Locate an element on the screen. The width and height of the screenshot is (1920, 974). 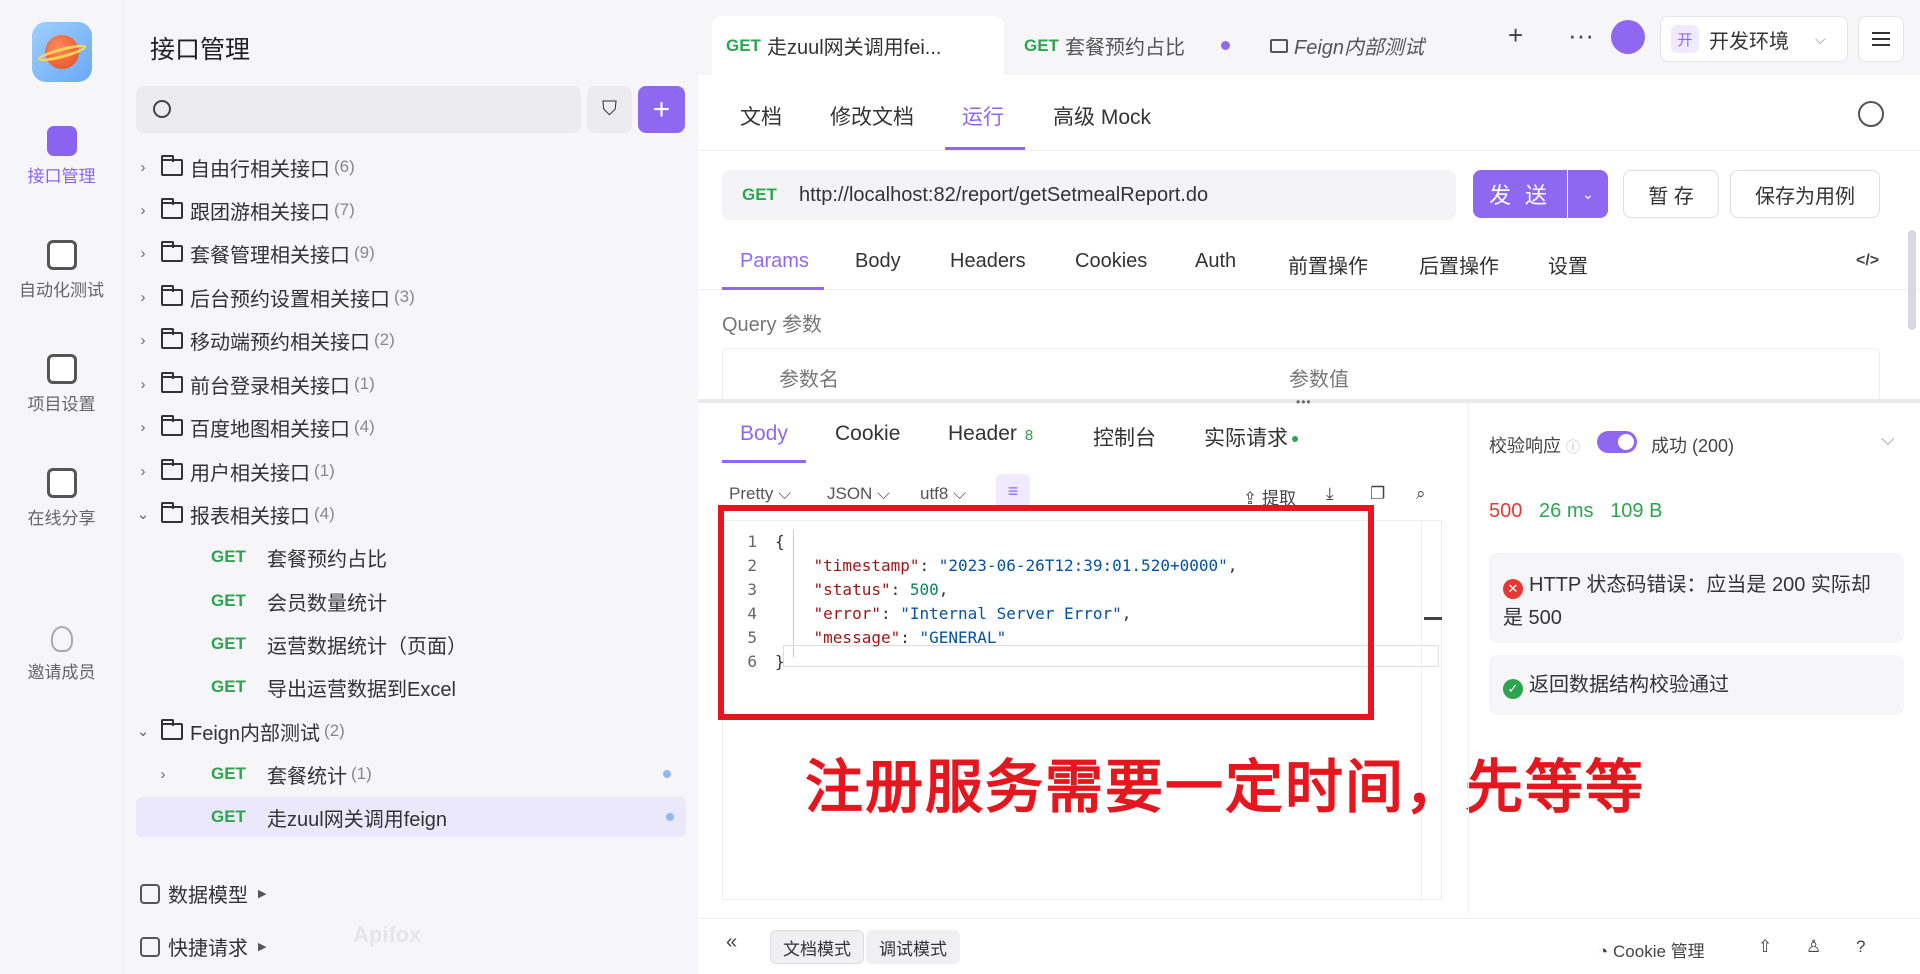
ptab-settings: 设置 is located at coordinates (1568, 264).